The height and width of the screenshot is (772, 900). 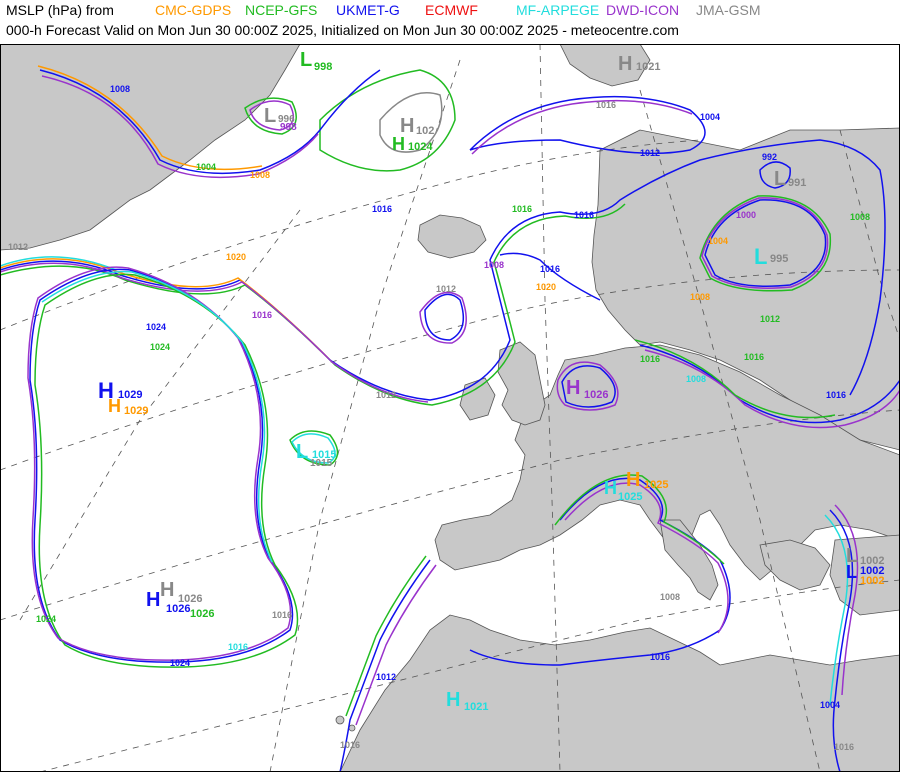 What do you see at coordinates (797, 183) in the screenshot?
I see `center-value: 991` at bounding box center [797, 183].